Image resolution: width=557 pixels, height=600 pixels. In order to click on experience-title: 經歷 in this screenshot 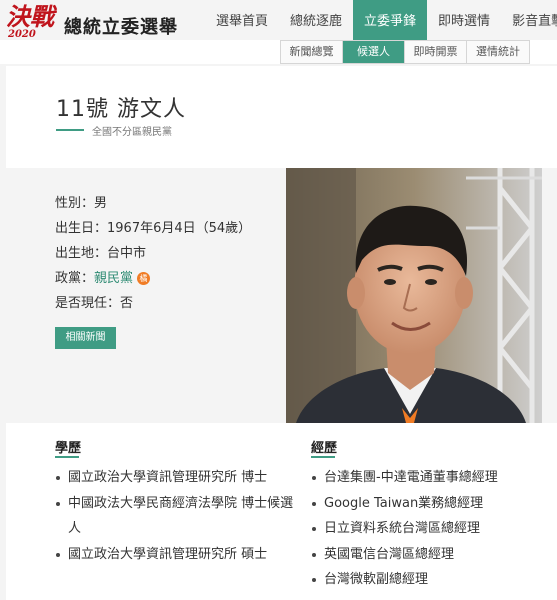, I will do `click(324, 448)`.